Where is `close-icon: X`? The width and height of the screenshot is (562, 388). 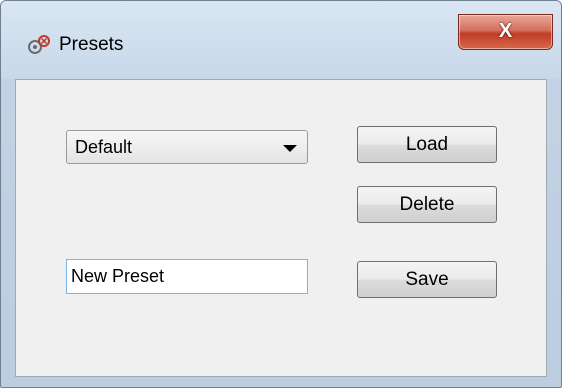 close-icon: X is located at coordinates (505, 31).